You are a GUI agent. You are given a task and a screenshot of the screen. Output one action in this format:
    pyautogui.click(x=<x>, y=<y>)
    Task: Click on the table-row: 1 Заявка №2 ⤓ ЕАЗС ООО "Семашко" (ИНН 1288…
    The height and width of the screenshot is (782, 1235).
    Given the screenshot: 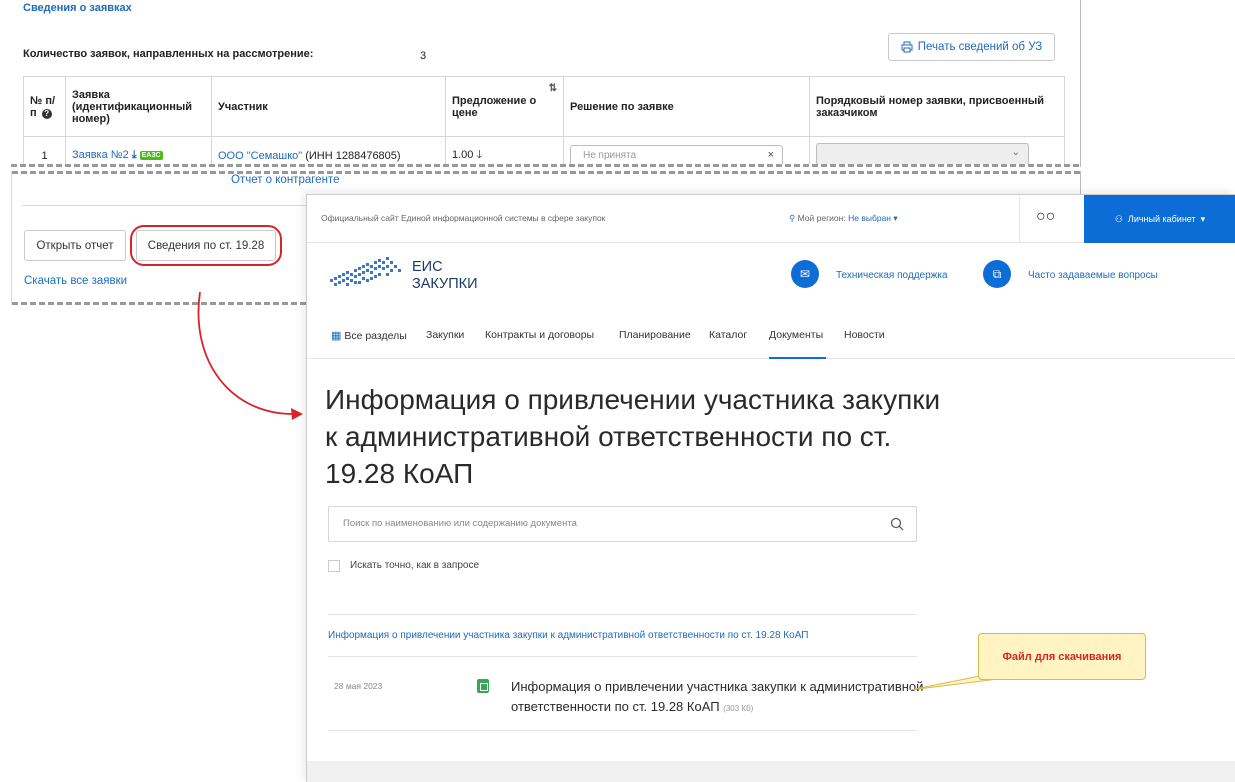 What is the action you would take?
    pyautogui.click(x=544, y=151)
    